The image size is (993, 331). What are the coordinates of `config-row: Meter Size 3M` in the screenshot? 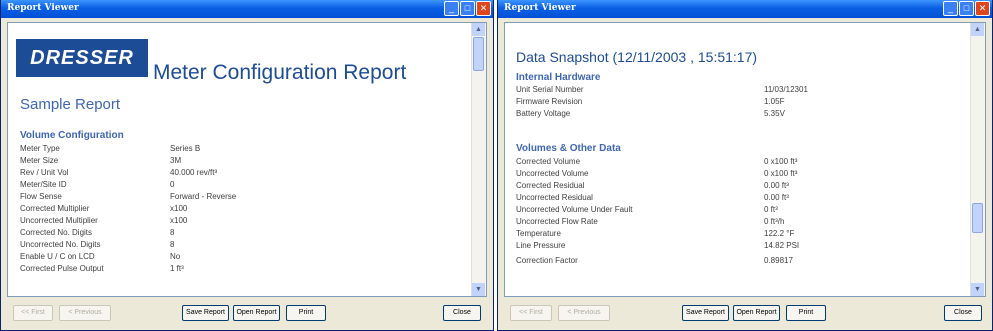 It's located at (170, 162).